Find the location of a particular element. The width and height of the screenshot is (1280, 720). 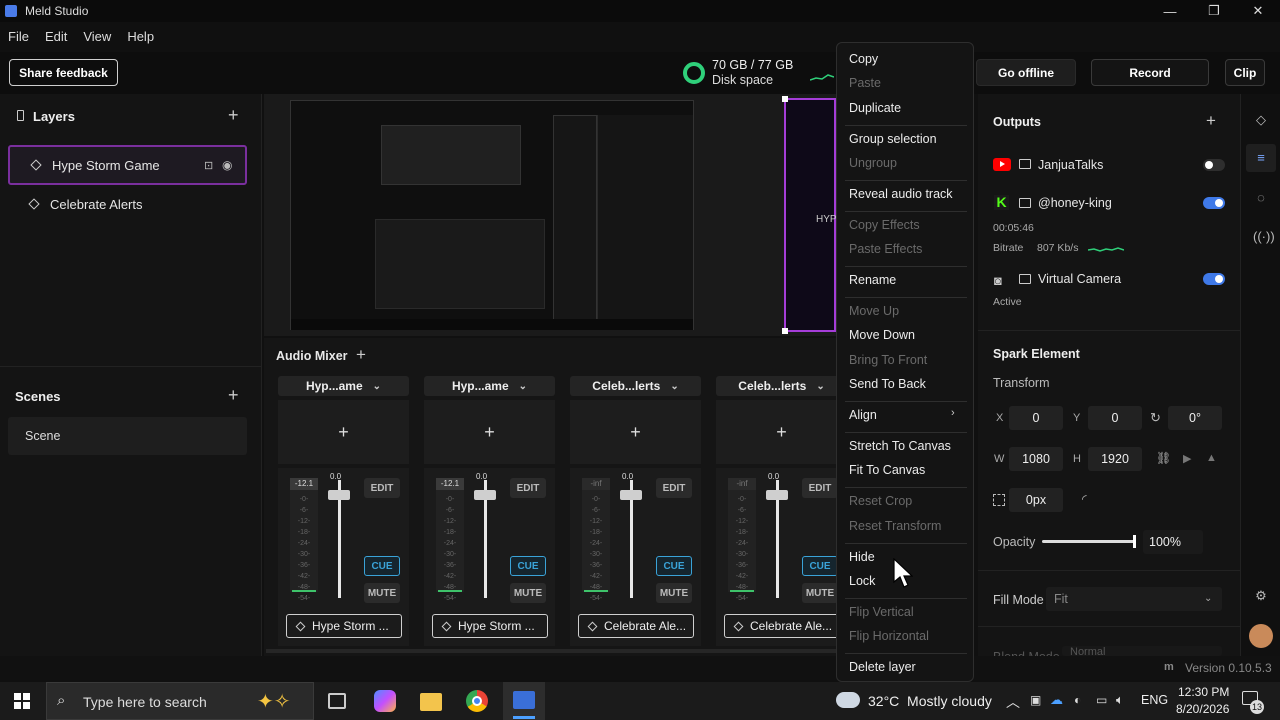

menu-item-align: Align is located at coordinates (863, 415).